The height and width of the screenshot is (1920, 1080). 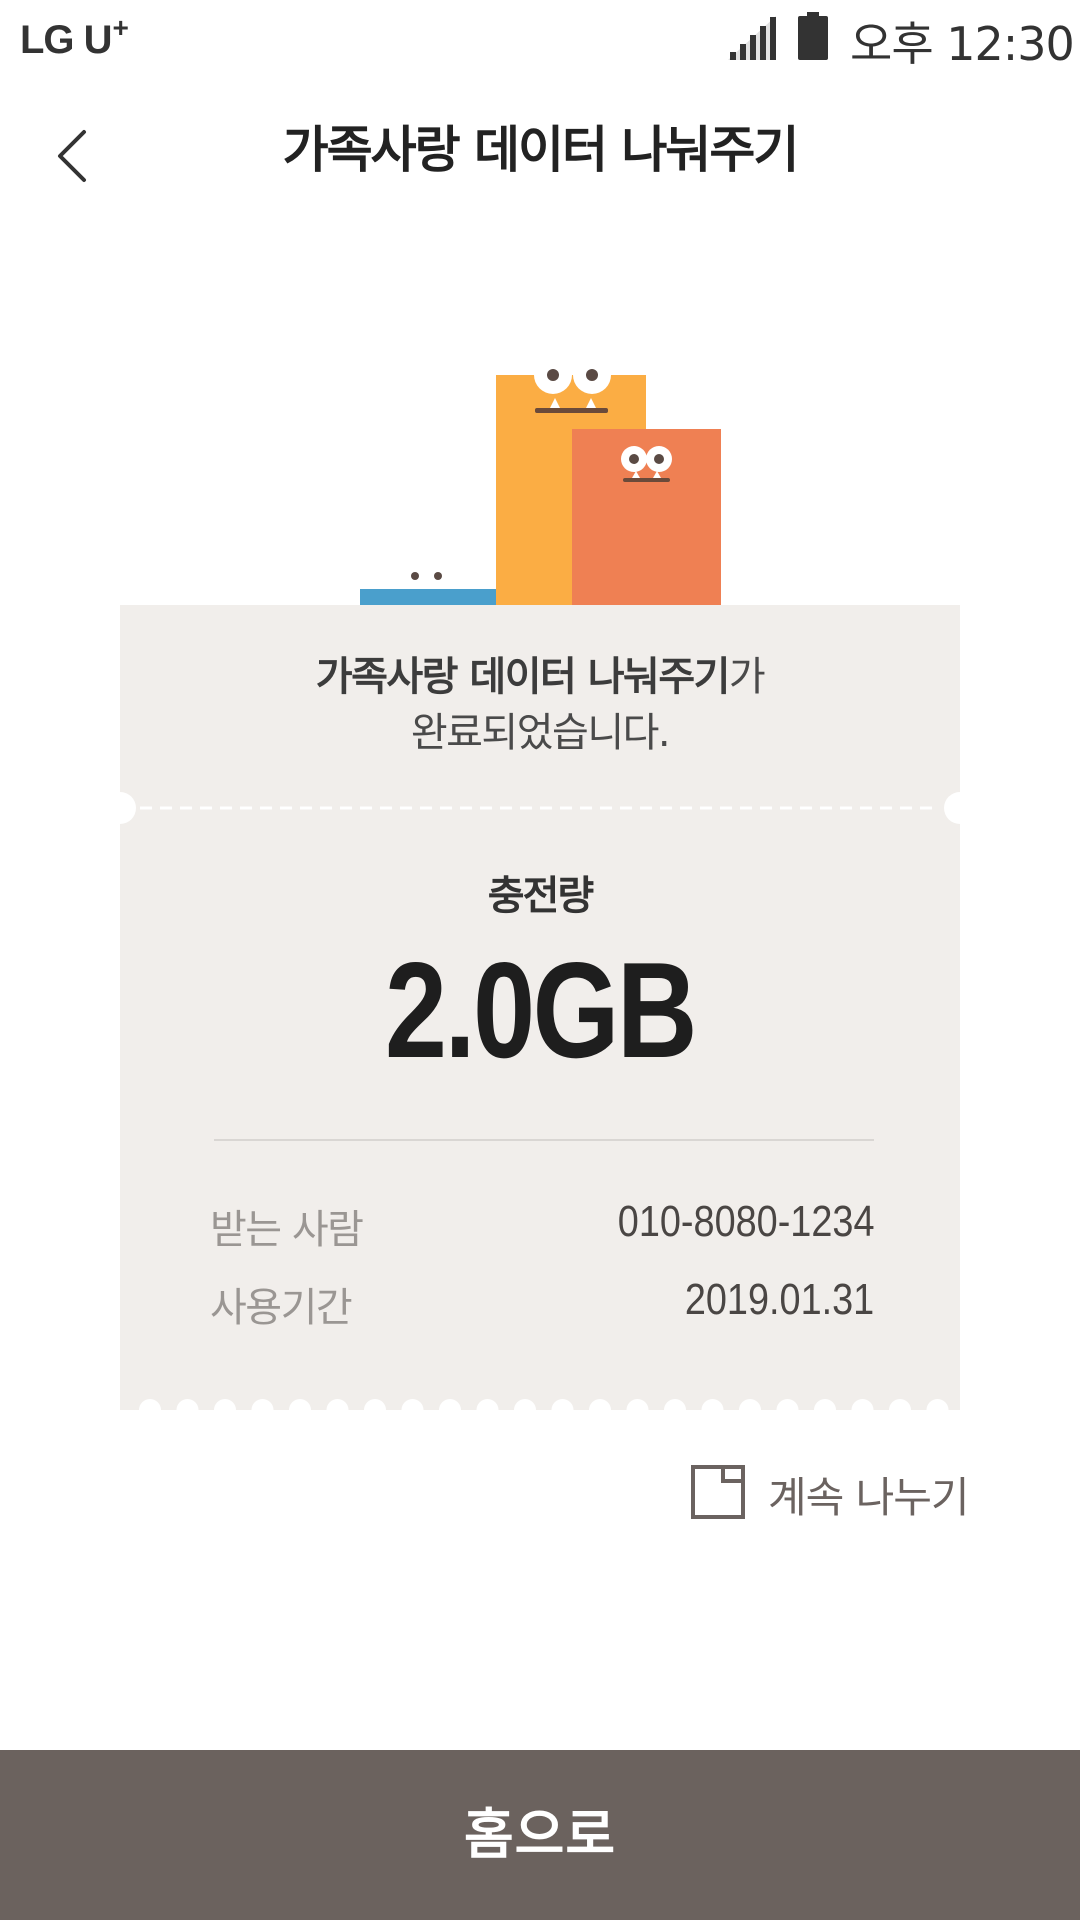 I want to click on charge-amount: 2.0GB, so click(x=540, y=1010).